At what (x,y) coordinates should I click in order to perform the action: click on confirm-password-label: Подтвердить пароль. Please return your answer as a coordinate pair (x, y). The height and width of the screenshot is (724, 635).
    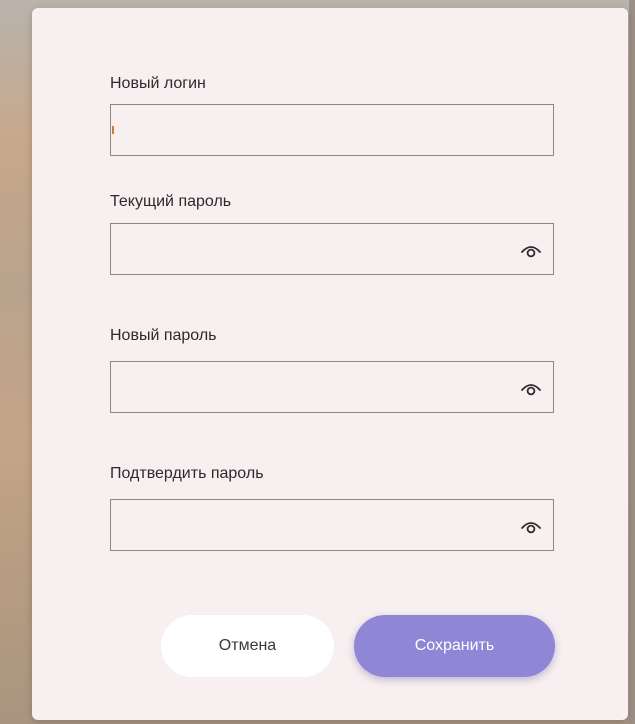
    Looking at the image, I should click on (187, 473).